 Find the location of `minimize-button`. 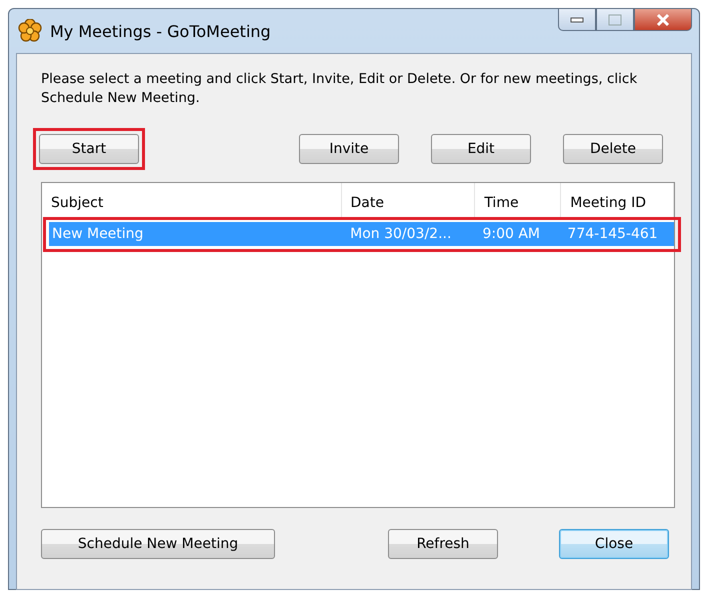

minimize-button is located at coordinates (577, 20).